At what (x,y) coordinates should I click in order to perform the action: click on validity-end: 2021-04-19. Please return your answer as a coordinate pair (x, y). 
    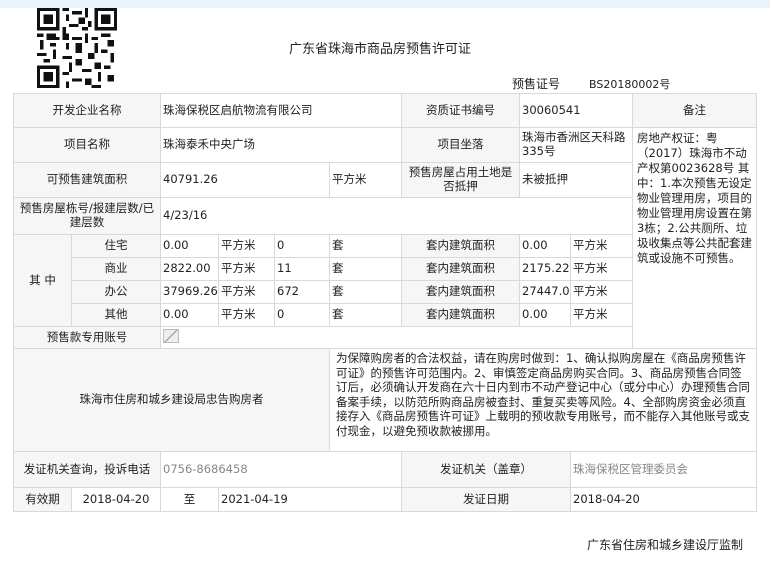
    Looking at the image, I should click on (310, 499).